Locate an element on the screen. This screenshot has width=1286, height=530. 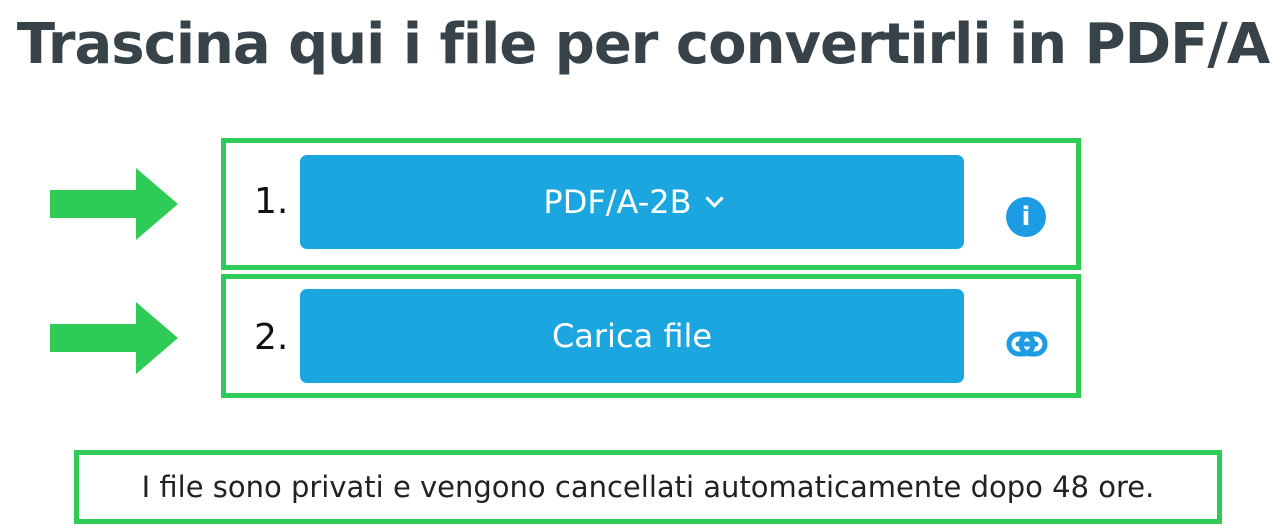
step-1-number: 1. is located at coordinates (271, 201).